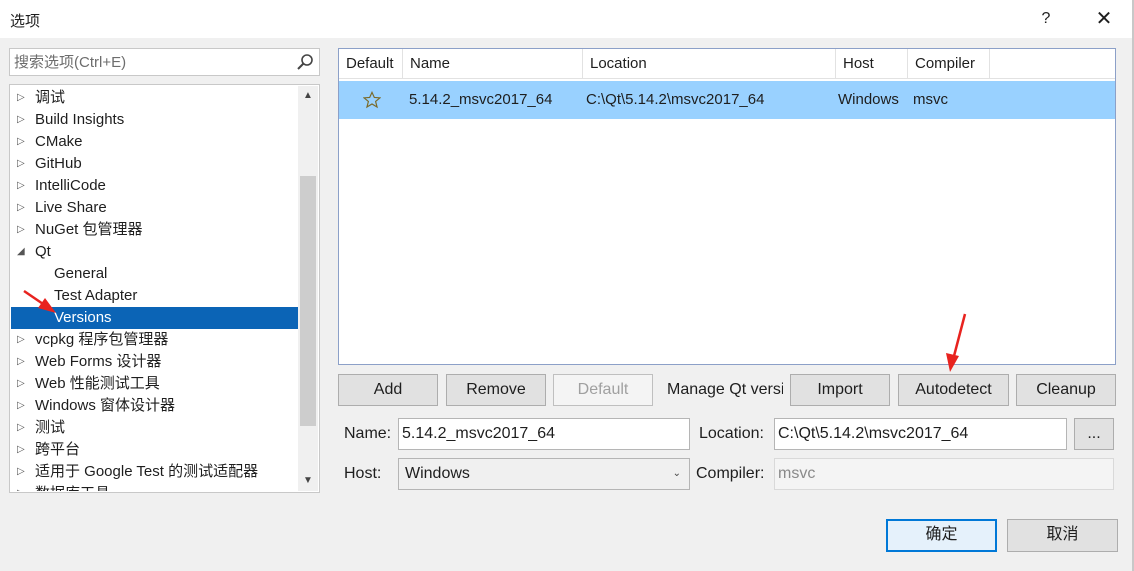 This screenshot has height=571, width=1134. I want to click on remove-button: Remove, so click(496, 390).